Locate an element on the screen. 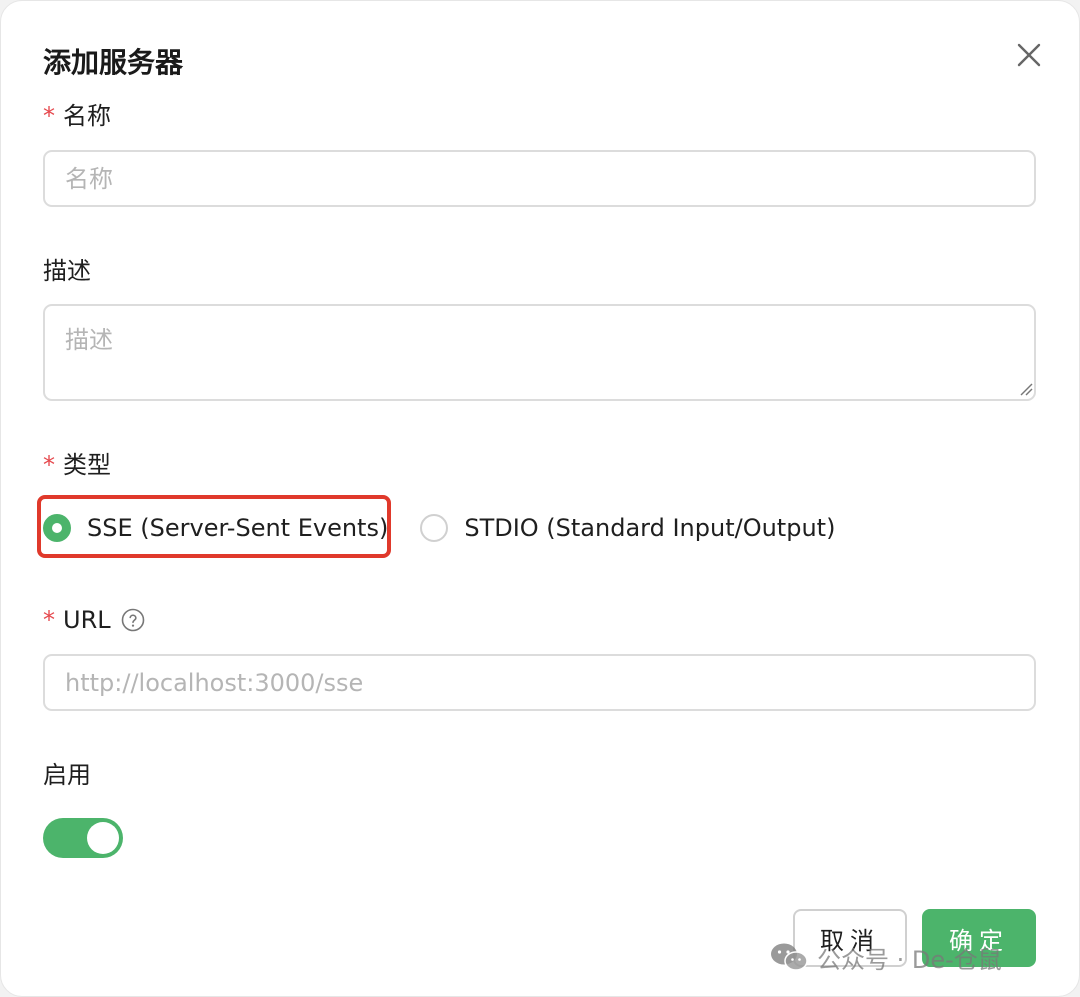 The width and height of the screenshot is (1080, 997). radio-checked-icon is located at coordinates (57, 528).